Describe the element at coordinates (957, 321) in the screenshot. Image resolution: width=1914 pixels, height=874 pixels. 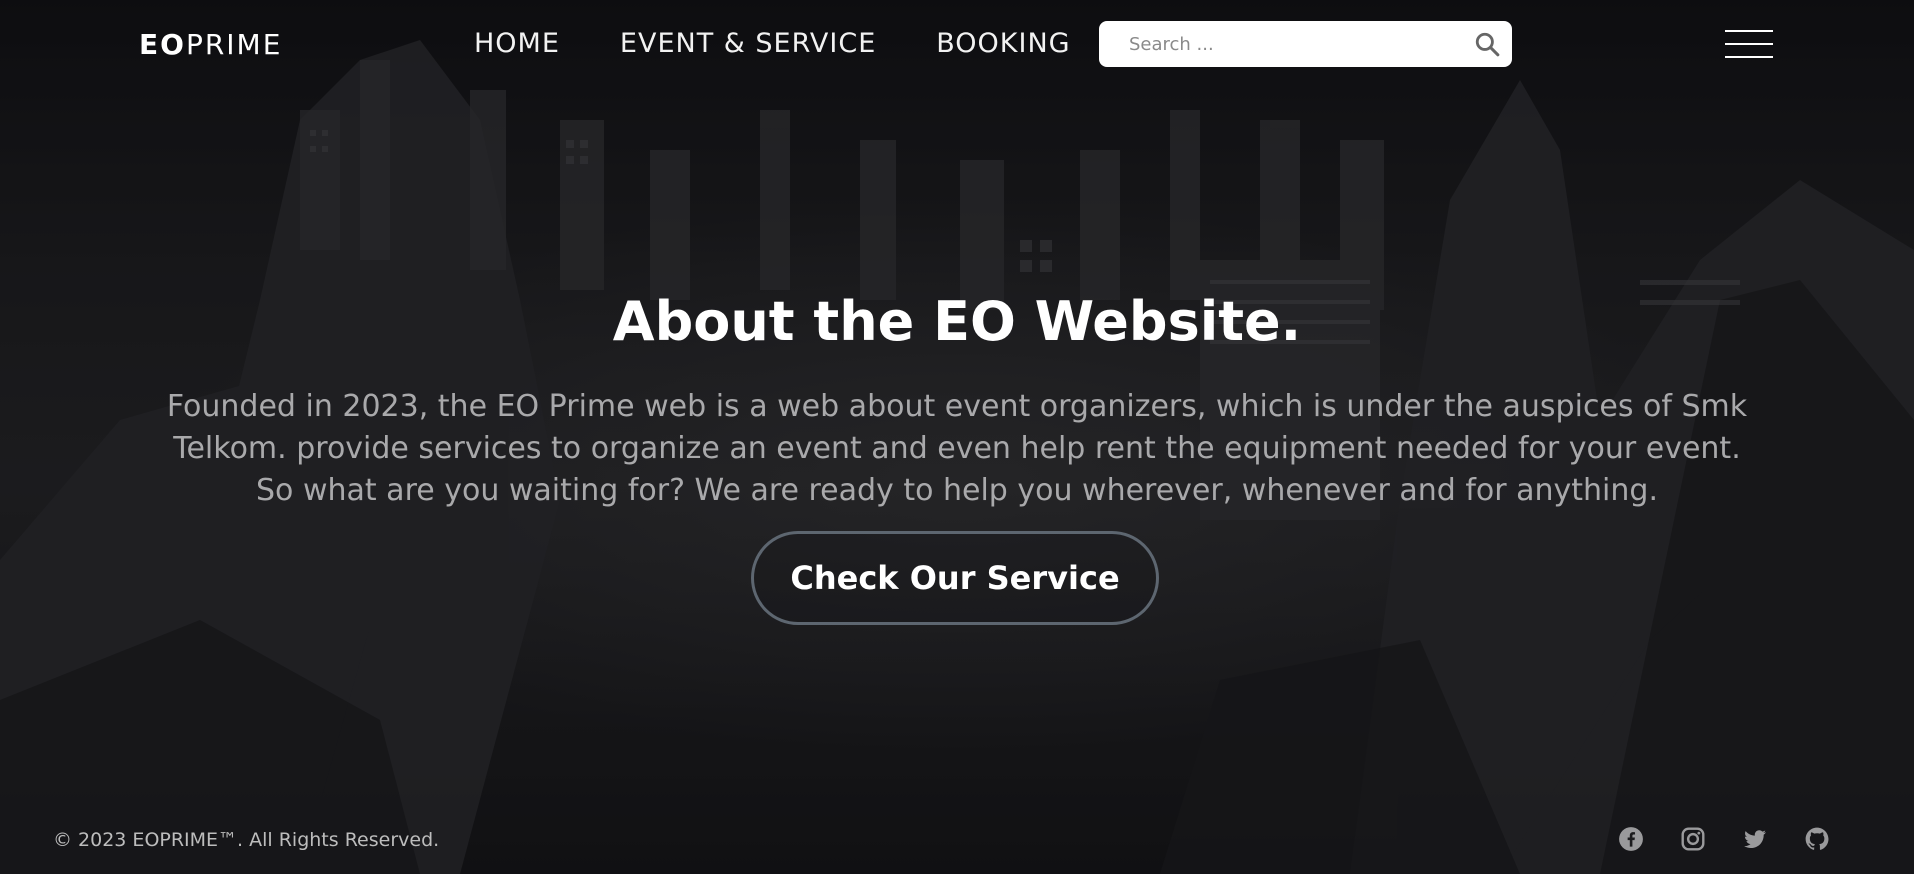
I see `hero-title: About the EO Website.` at that location.